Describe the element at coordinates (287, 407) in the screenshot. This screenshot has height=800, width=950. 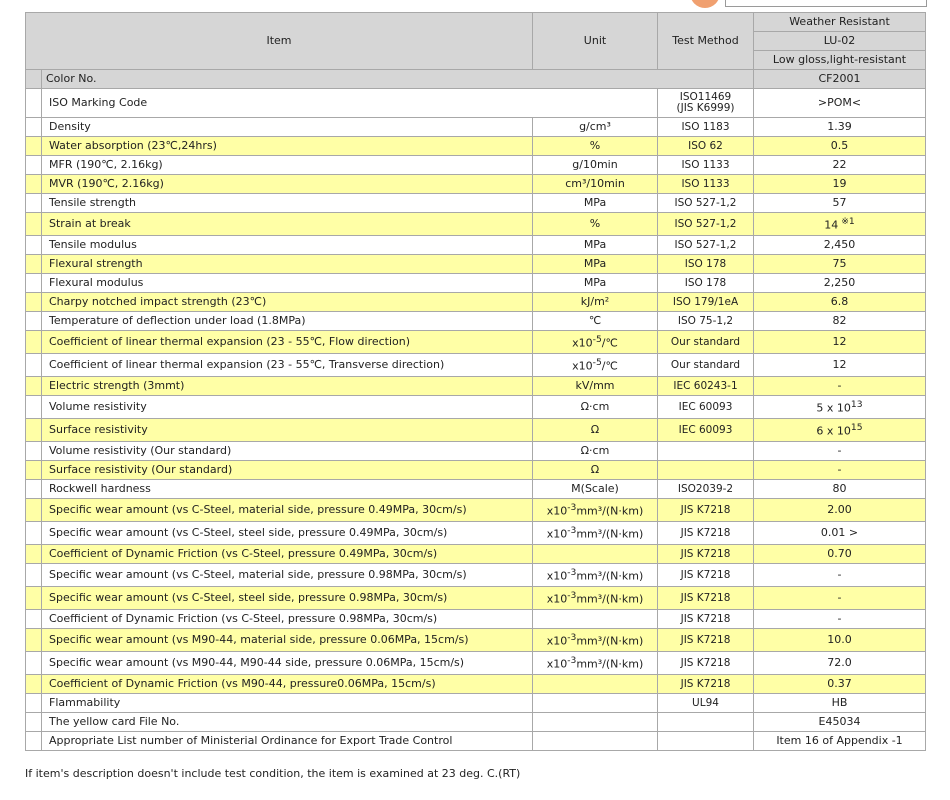
I see `property-name: Volume resistivity` at that location.